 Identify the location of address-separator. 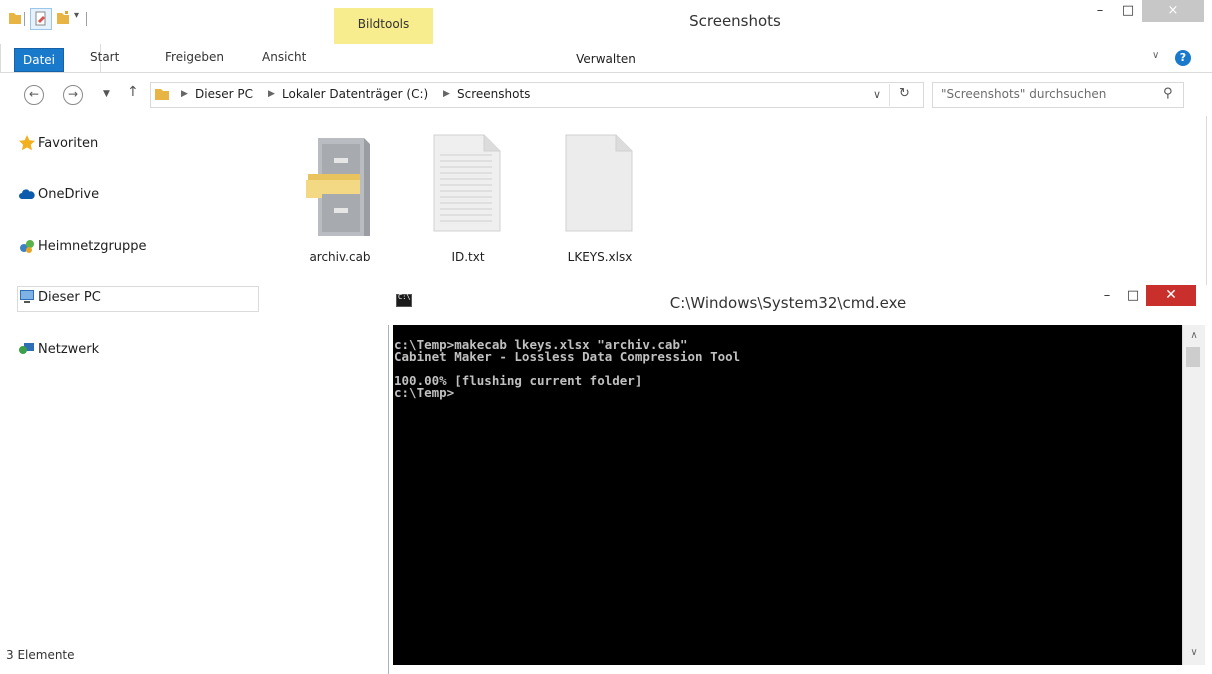
(889, 95).